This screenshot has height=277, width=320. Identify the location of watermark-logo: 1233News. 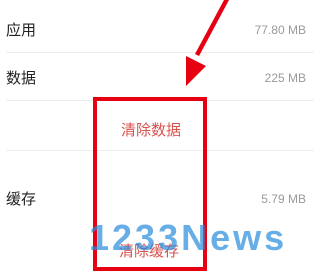
(188, 237).